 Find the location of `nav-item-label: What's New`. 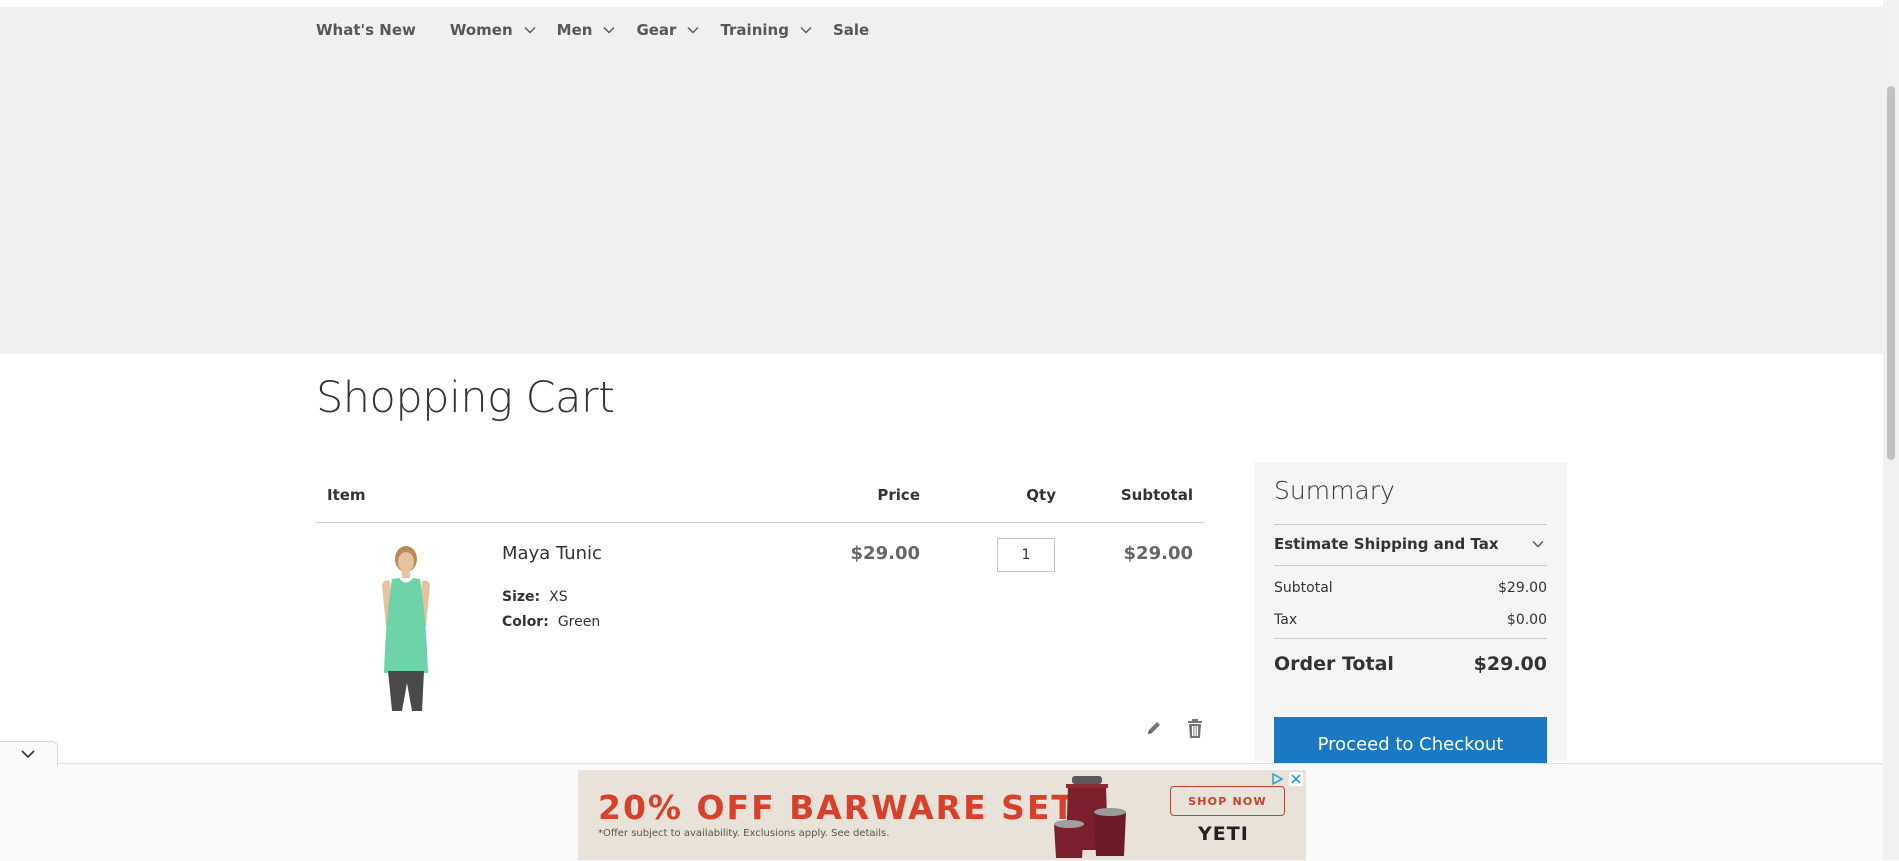

nav-item-label: What's New is located at coordinates (366, 30).